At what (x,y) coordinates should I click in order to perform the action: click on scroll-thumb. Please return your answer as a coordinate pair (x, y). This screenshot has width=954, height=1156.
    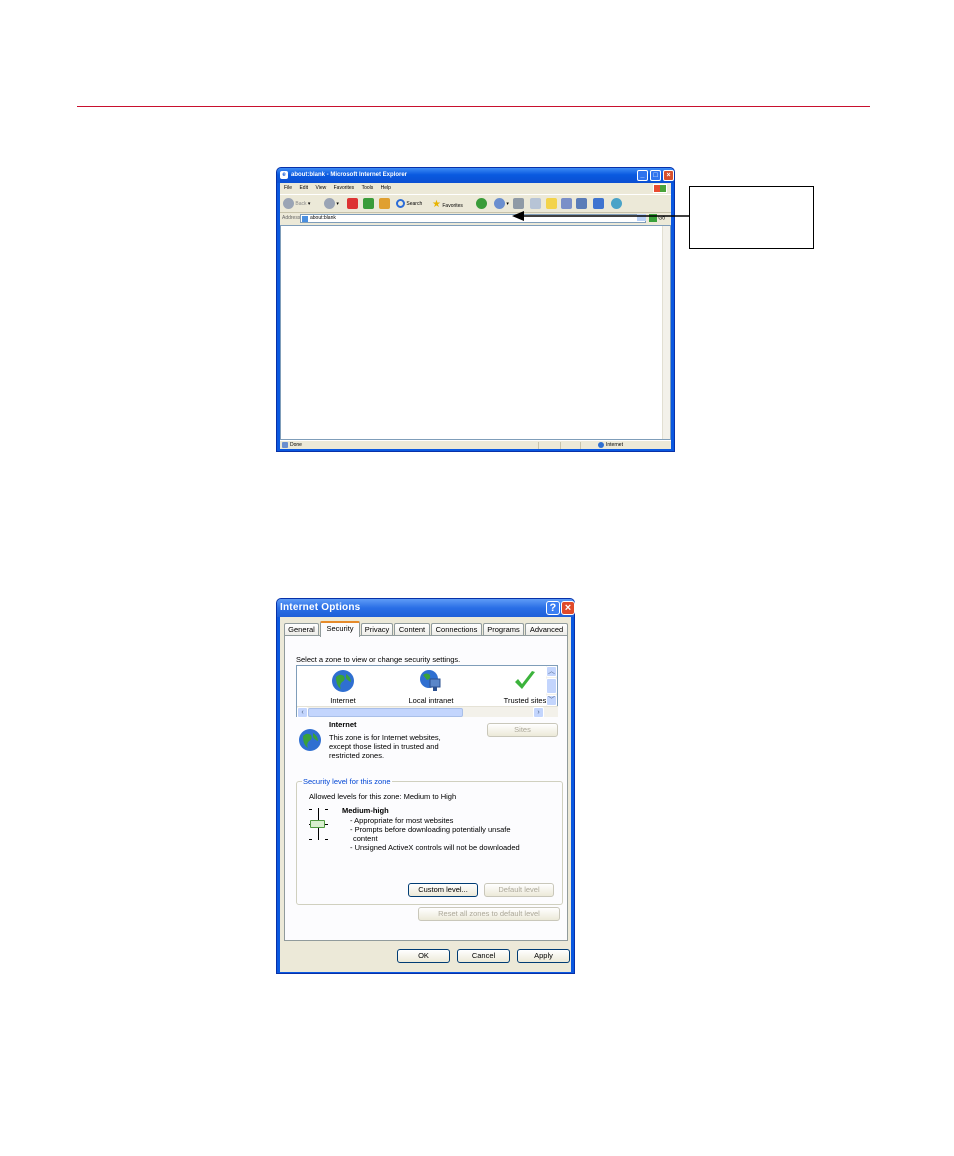
    Looking at the image, I should click on (551, 686).